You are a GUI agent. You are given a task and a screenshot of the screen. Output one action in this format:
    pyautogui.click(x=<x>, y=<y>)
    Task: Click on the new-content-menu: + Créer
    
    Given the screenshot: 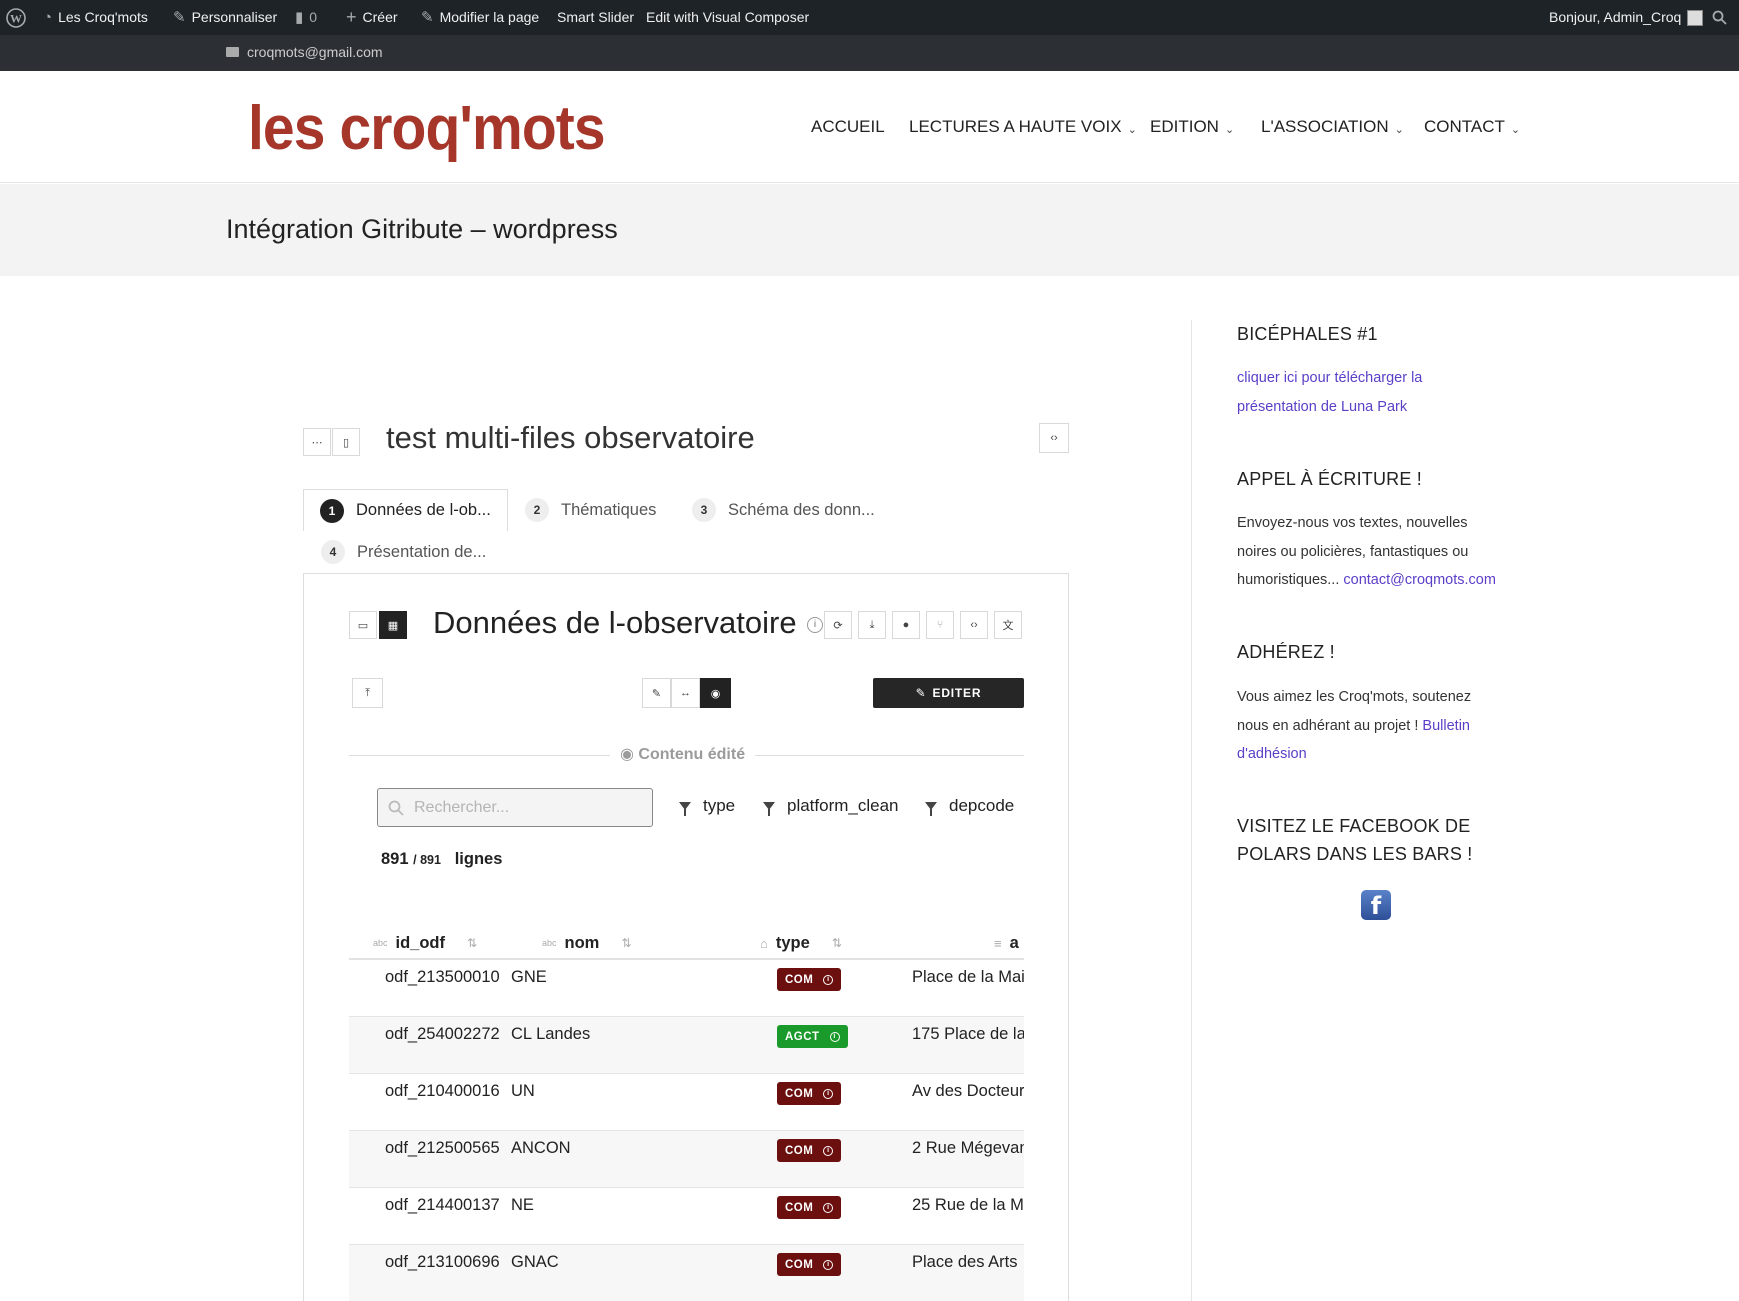 What is the action you would take?
    pyautogui.click(x=372, y=17)
    